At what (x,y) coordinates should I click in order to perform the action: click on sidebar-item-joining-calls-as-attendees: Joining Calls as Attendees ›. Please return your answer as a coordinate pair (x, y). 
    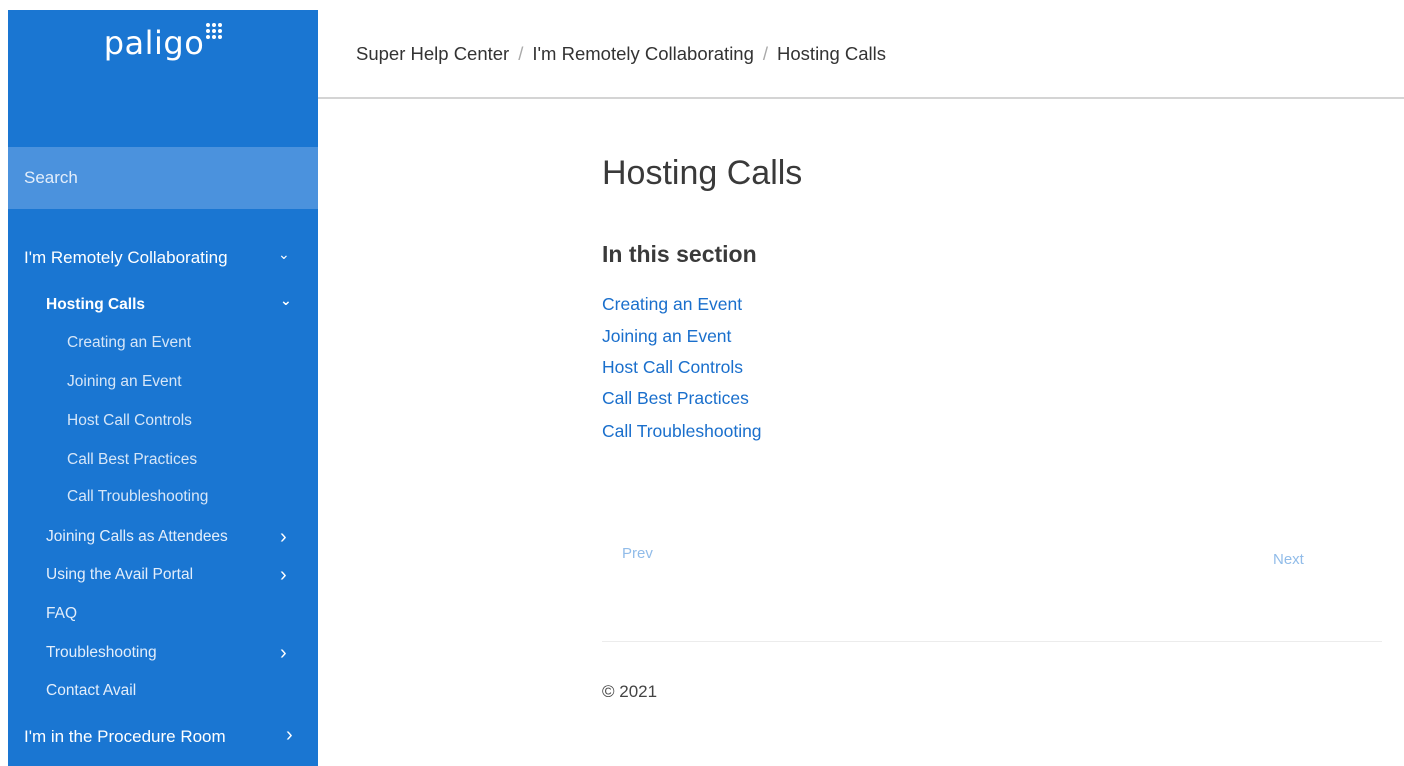
    Looking at the image, I should click on (176, 537).